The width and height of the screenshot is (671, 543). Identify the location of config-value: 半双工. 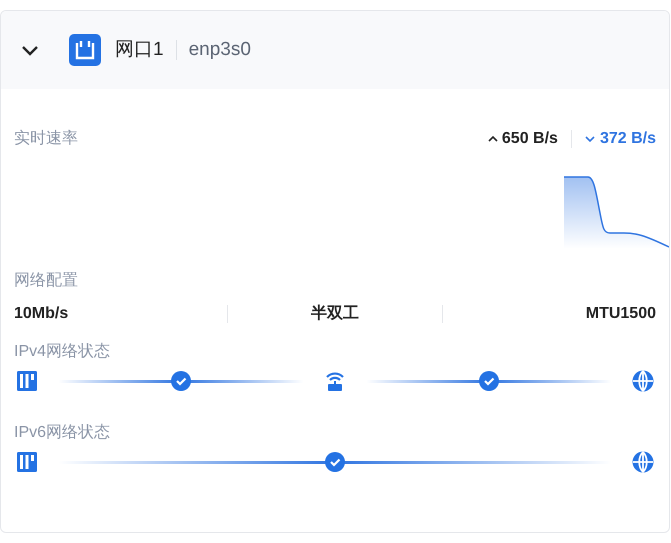
(334, 314).